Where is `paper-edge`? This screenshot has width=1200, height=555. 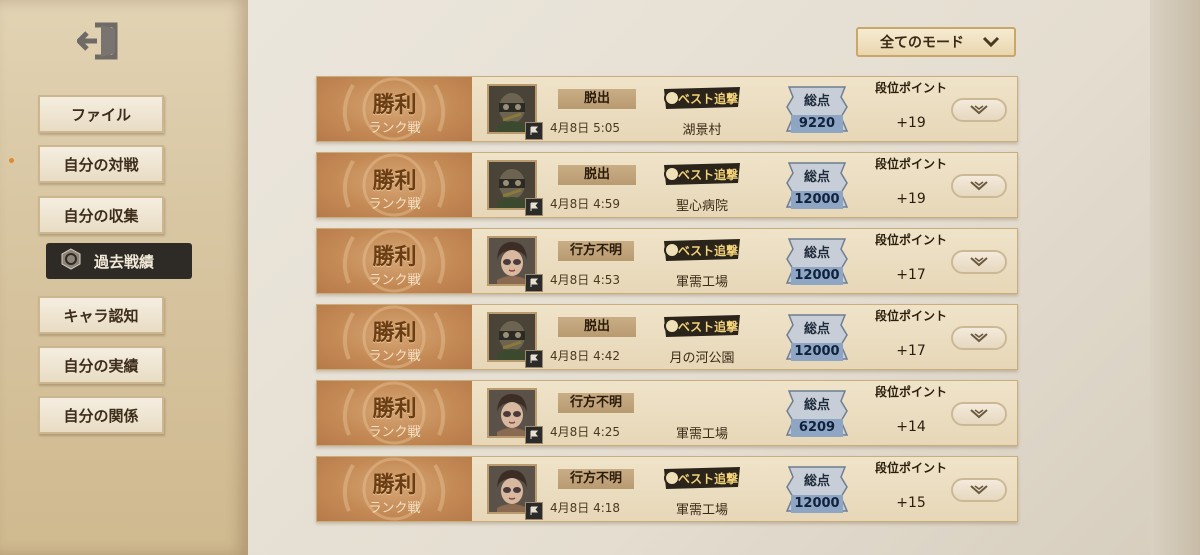
paper-edge is located at coordinates (1175, 277).